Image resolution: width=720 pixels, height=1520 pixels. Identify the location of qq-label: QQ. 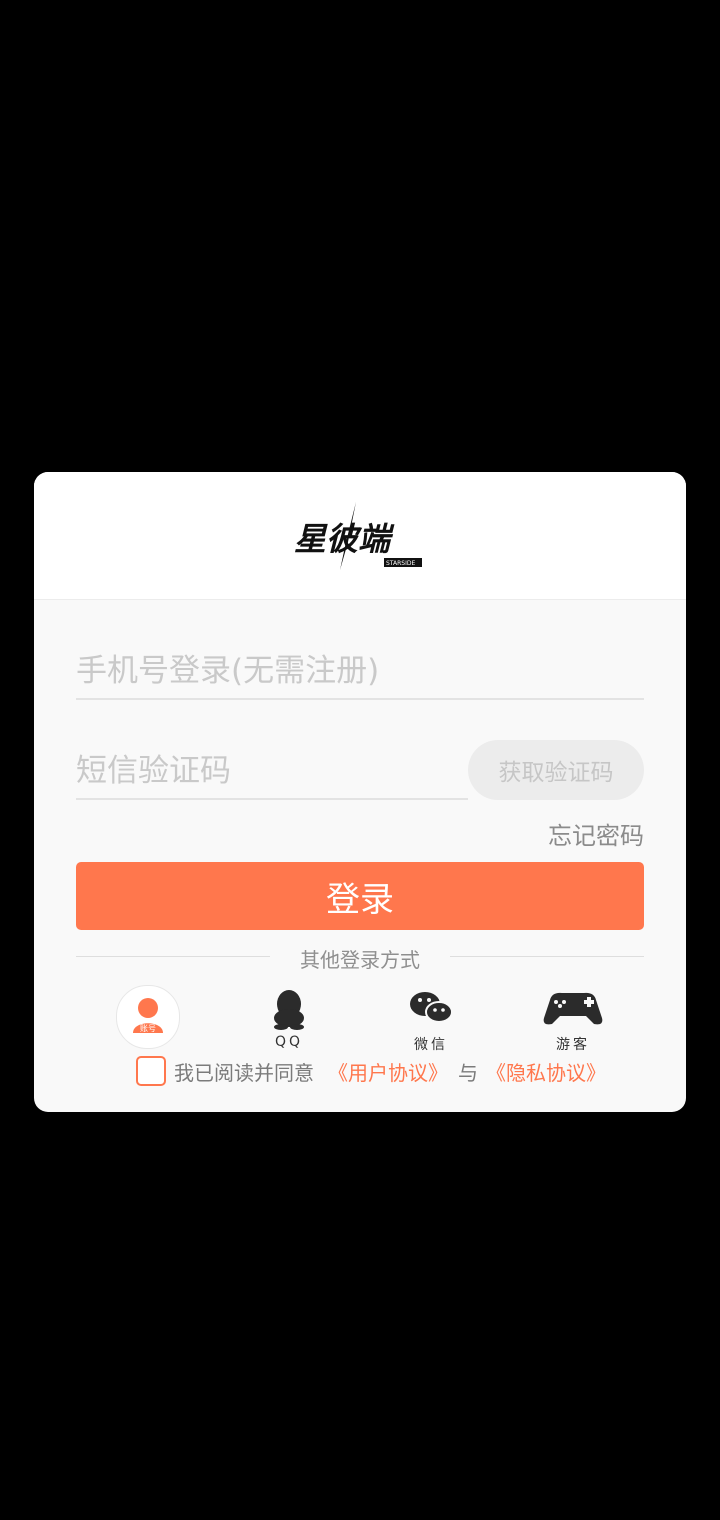
(289, 1042).